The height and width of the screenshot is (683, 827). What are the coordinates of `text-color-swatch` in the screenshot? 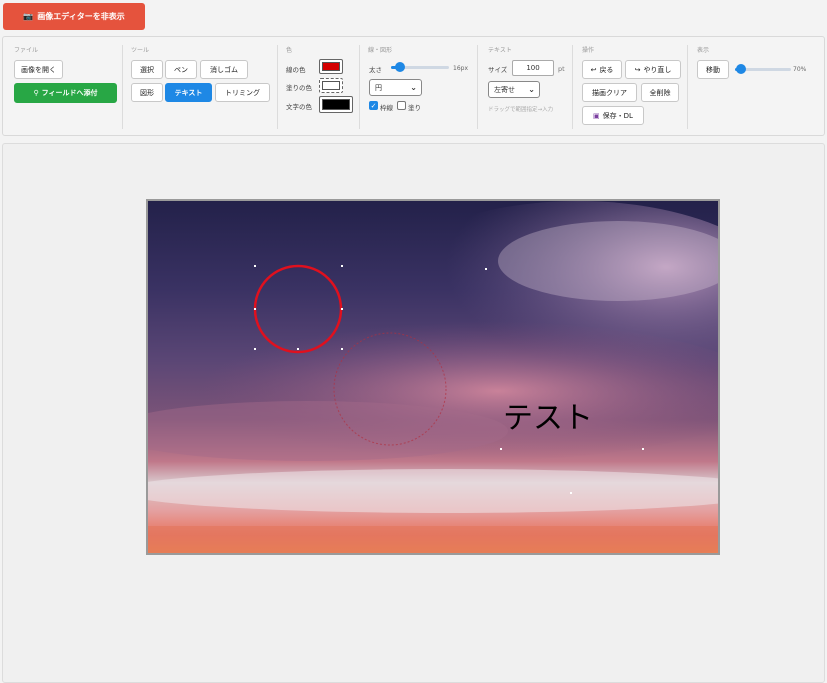 It's located at (336, 104).